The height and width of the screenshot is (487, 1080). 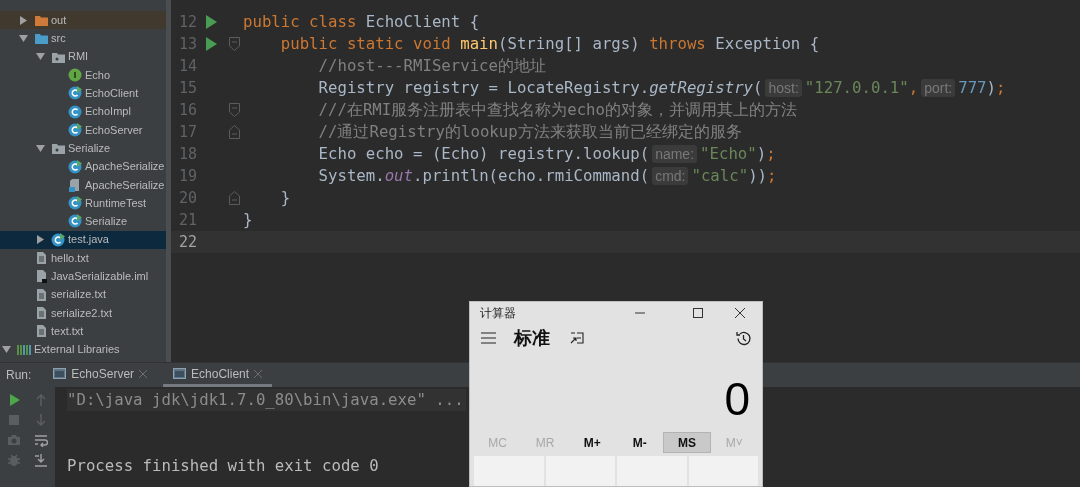 I want to click on line-number: 16, so click(x=187, y=110).